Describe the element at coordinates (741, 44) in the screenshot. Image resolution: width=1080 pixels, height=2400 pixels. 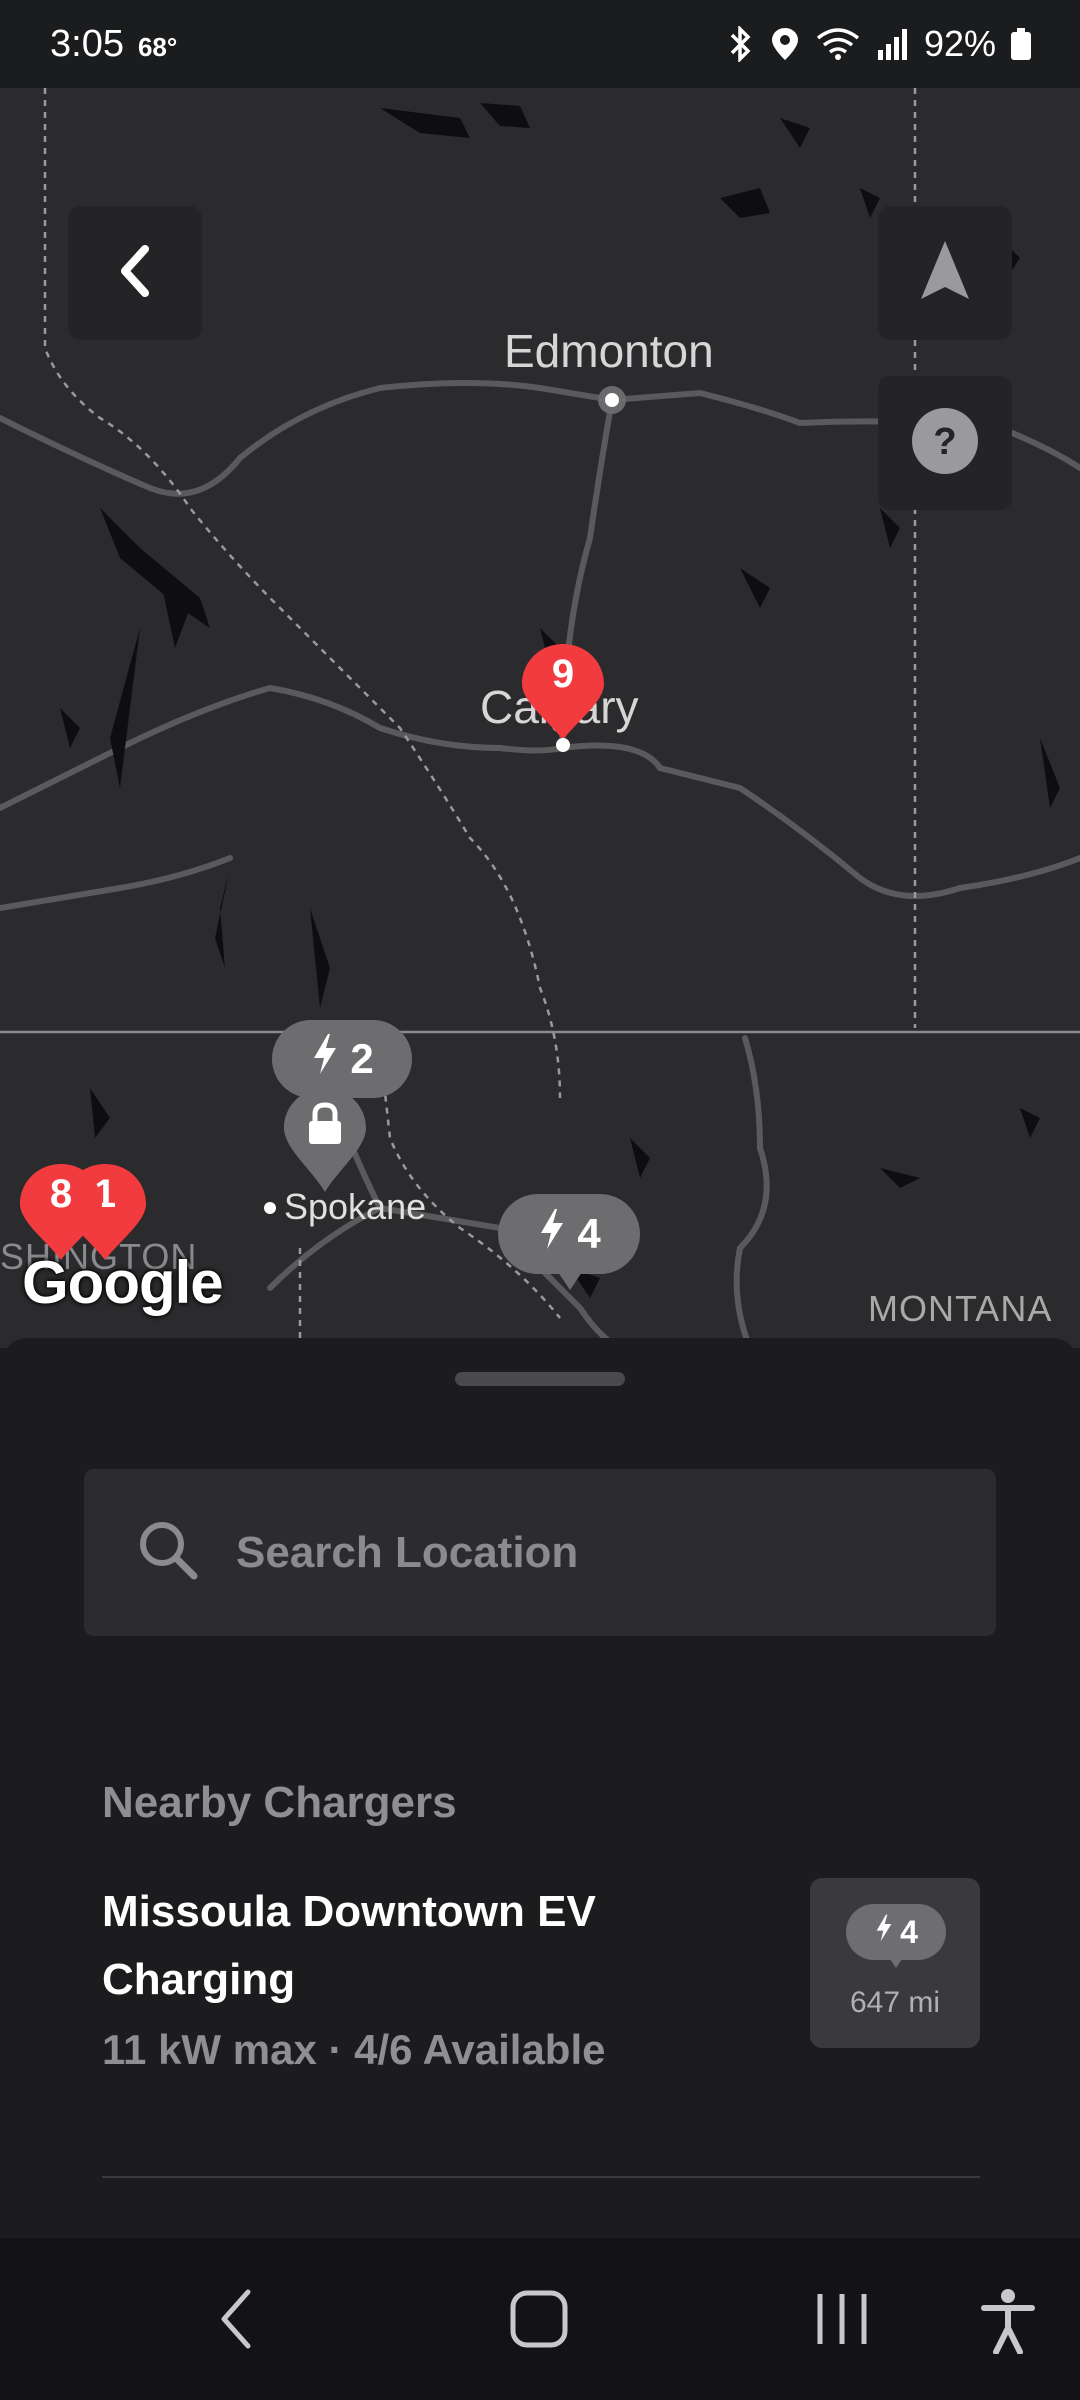
I see `bluetooth-icon` at that location.